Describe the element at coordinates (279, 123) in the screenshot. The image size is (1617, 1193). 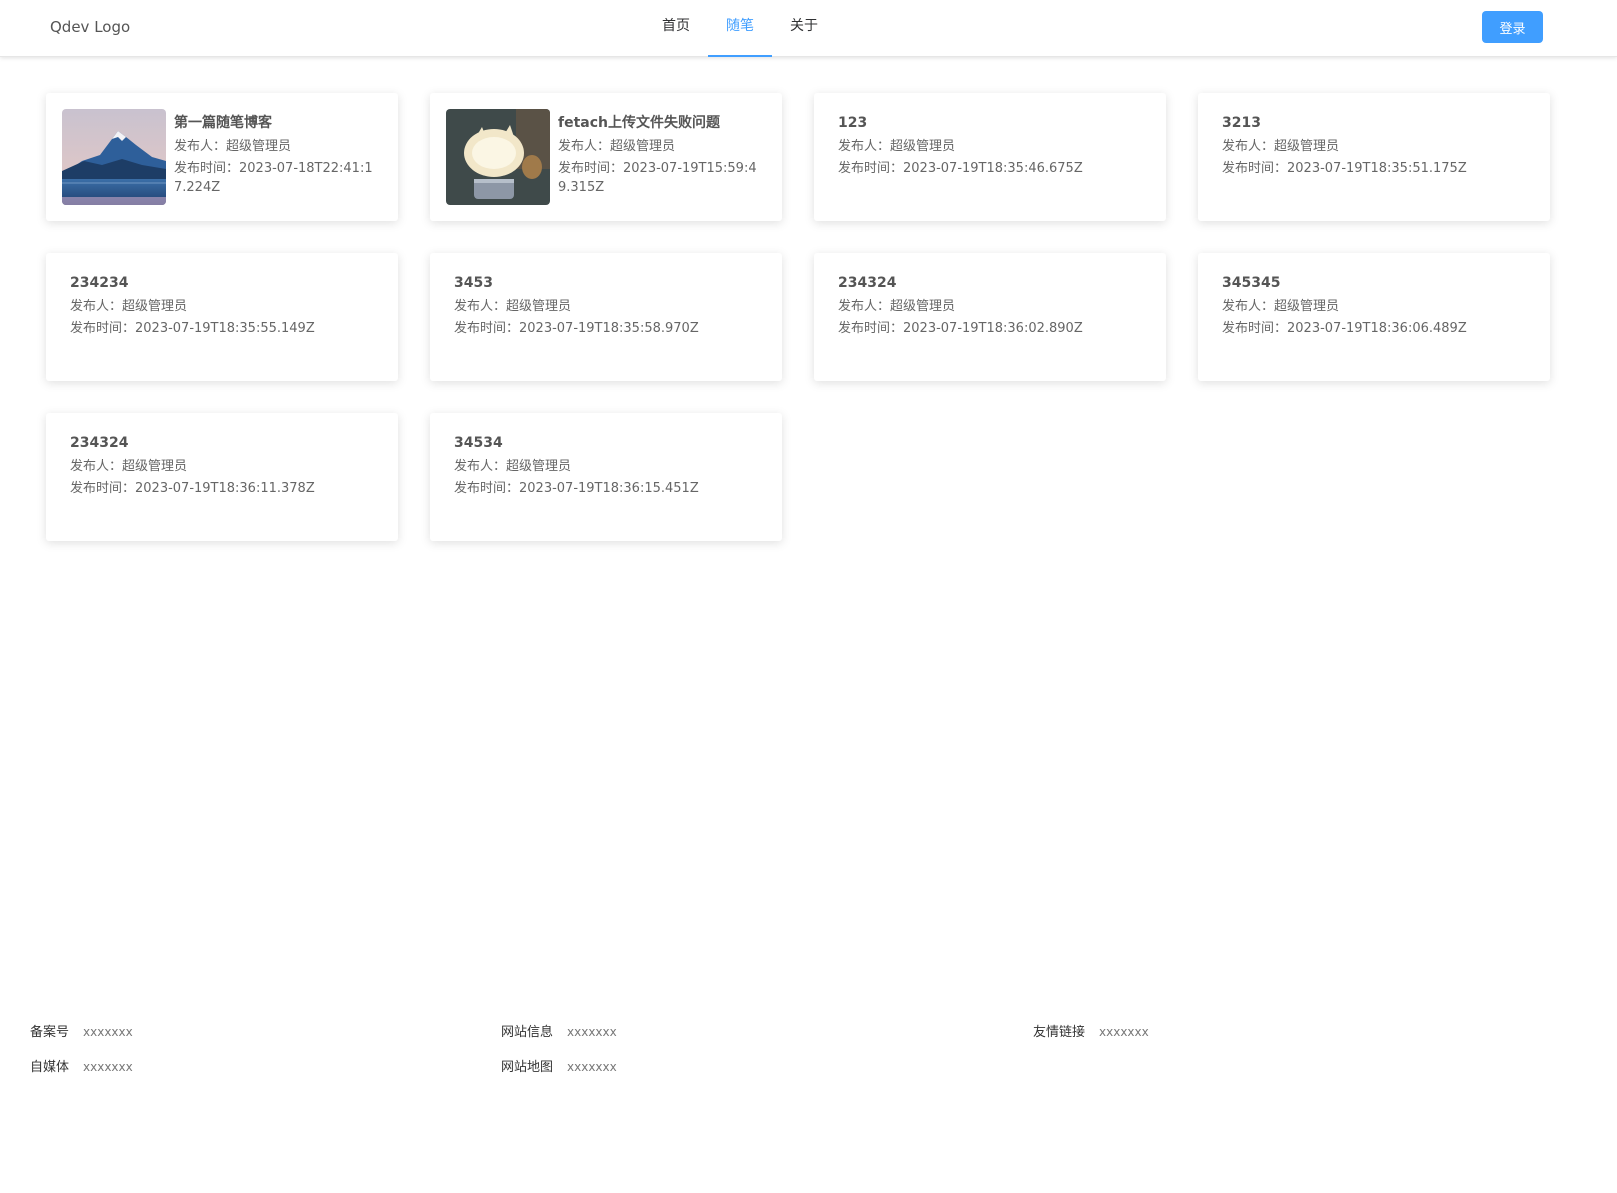
I see `post-title: 第一篇随笔博客` at that location.